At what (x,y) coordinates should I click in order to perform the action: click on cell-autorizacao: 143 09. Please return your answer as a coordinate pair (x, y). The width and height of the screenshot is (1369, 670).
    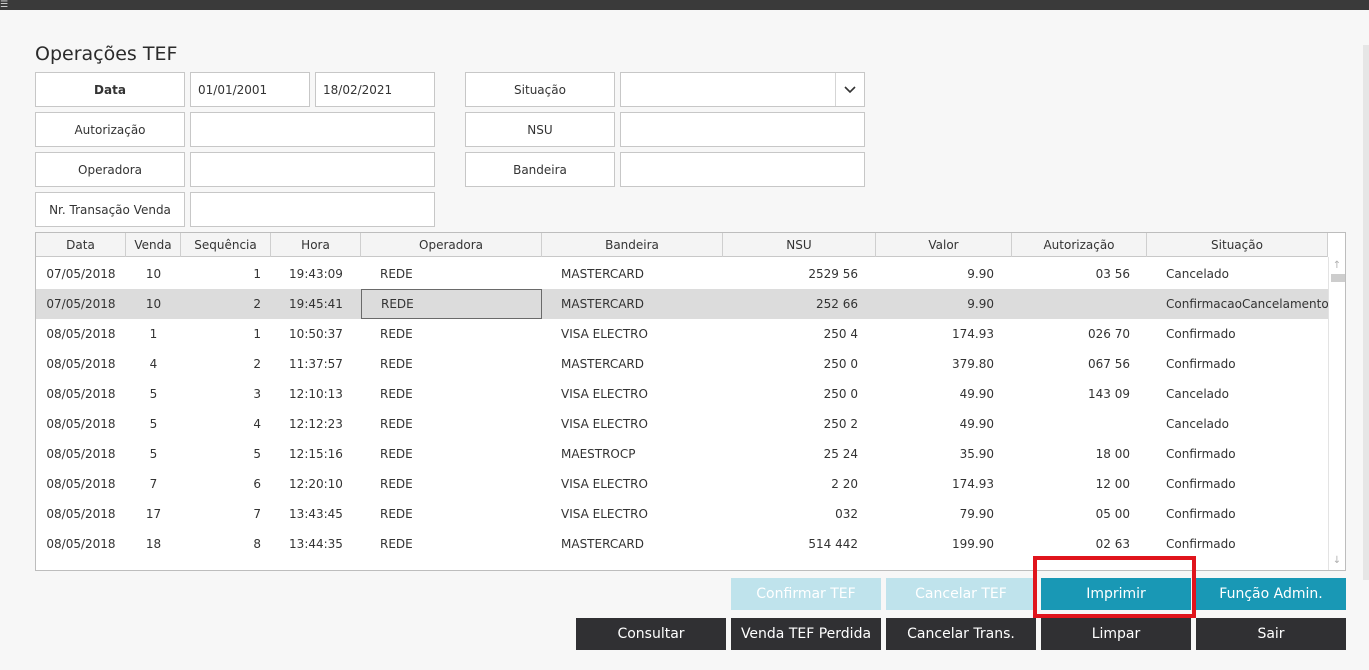
    Looking at the image, I should click on (1071, 394).